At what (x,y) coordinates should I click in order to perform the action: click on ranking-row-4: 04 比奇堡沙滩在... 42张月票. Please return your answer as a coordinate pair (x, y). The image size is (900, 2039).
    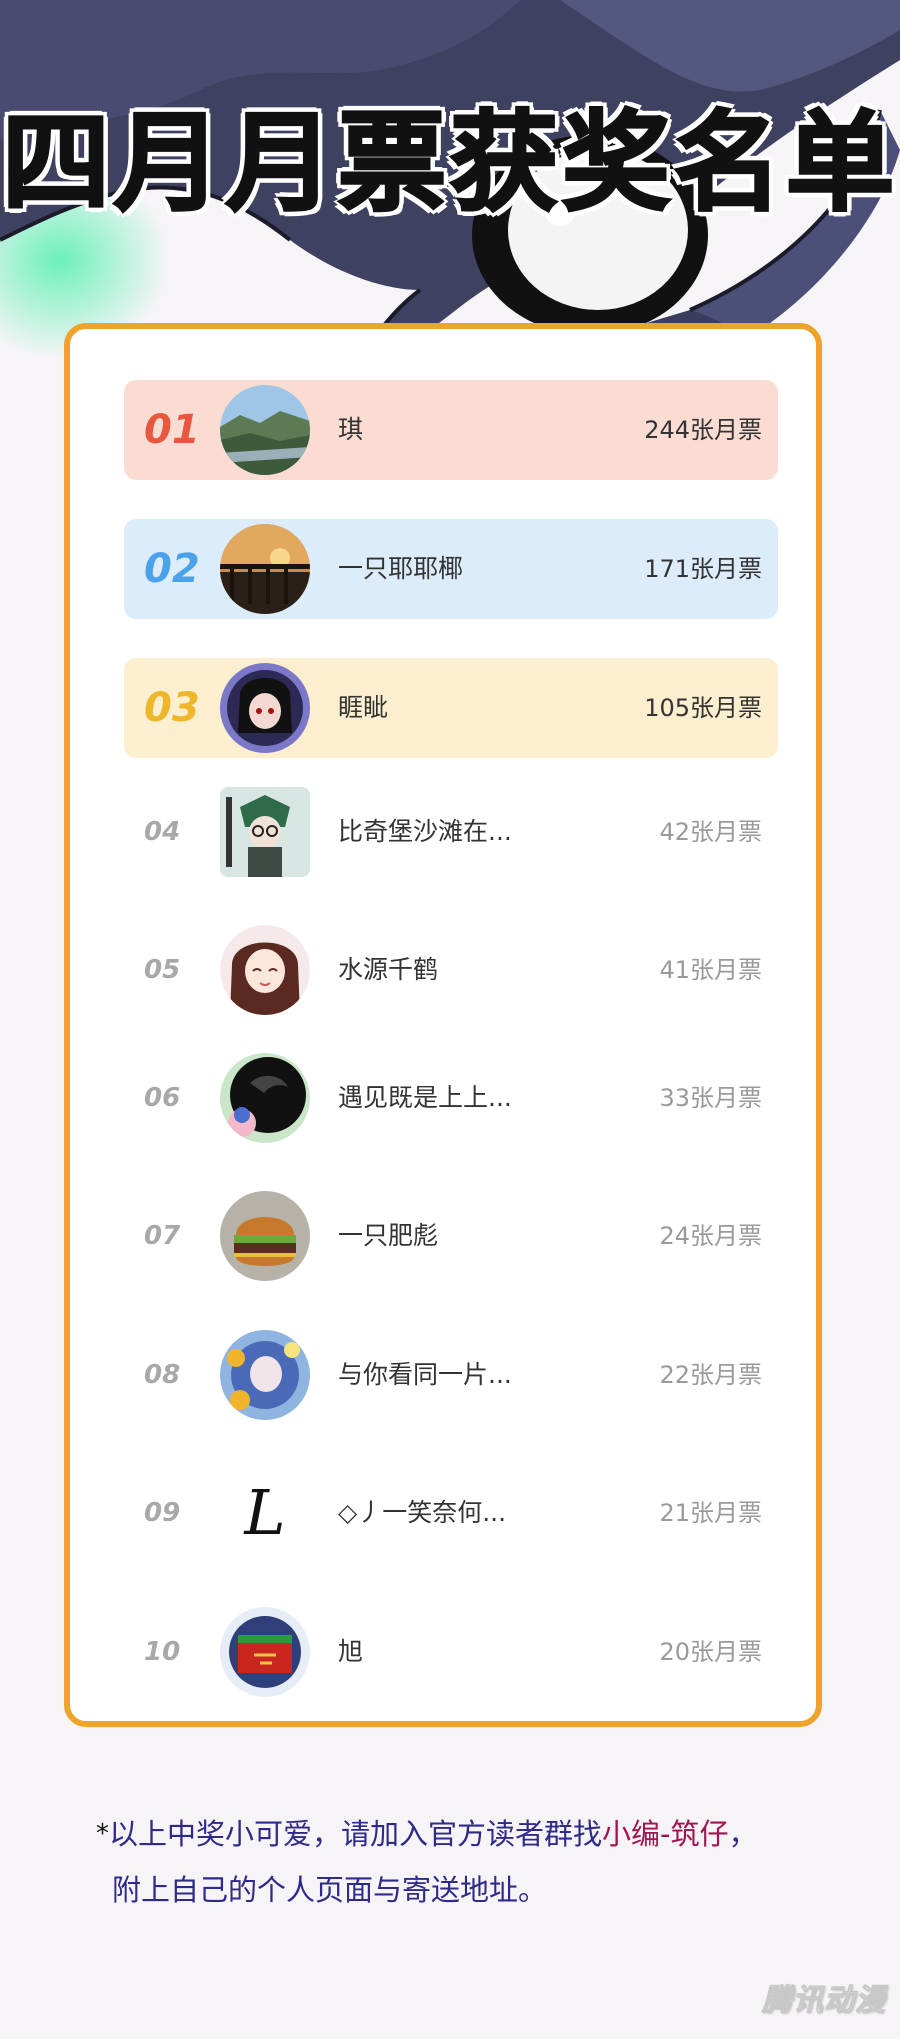
    Looking at the image, I should click on (451, 832).